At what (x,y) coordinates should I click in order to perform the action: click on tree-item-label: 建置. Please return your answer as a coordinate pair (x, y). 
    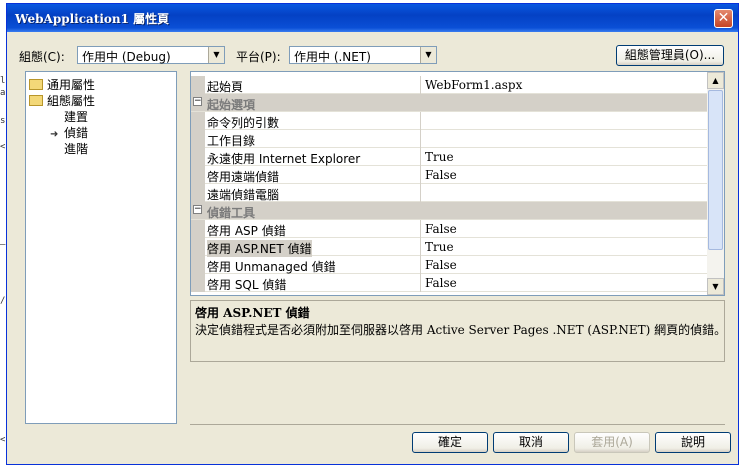
    Looking at the image, I should click on (76, 117).